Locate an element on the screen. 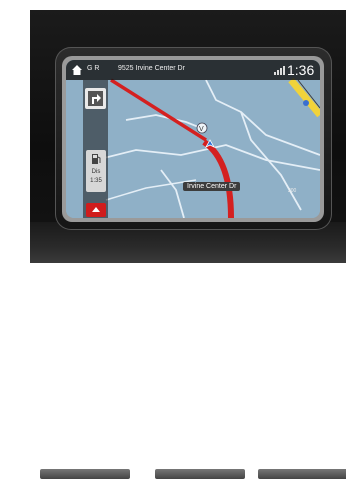  menu-icon is located at coordinates (96, 209).